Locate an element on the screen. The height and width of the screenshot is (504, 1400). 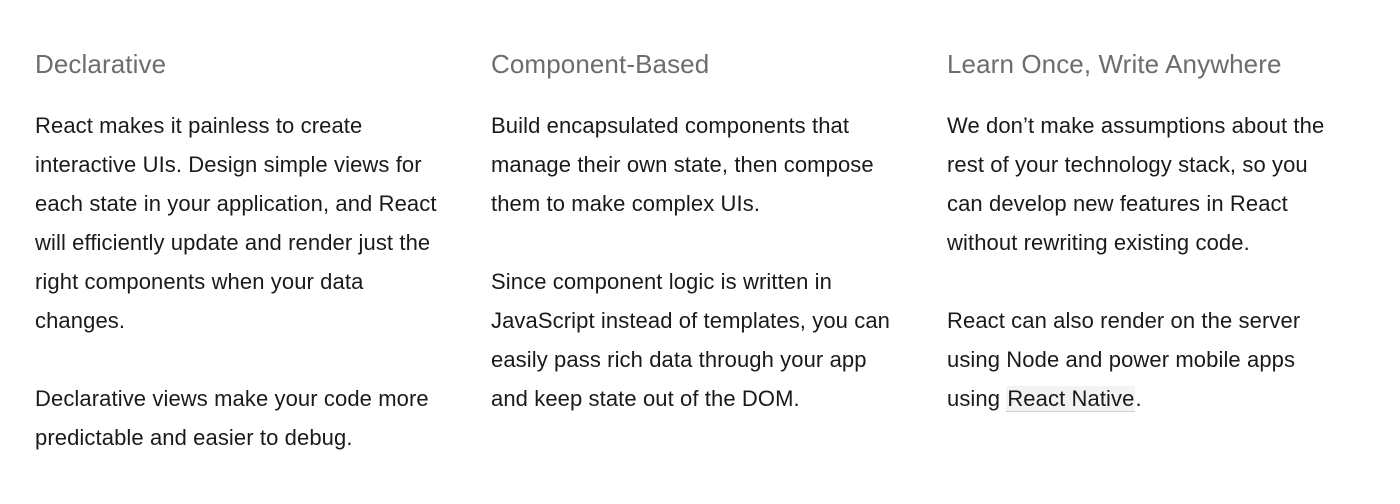
feature-title-learn-once: Learn Once, Write Anywhere is located at coordinates (1114, 64).